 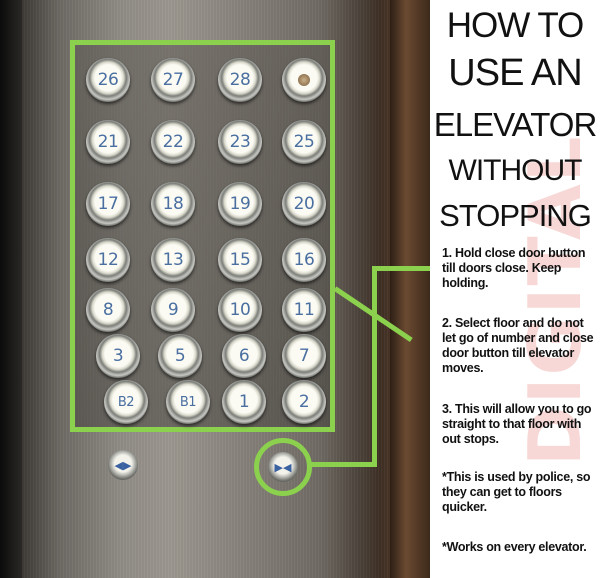 What do you see at coordinates (240, 80) in the screenshot?
I see `floor-button: 28` at bounding box center [240, 80].